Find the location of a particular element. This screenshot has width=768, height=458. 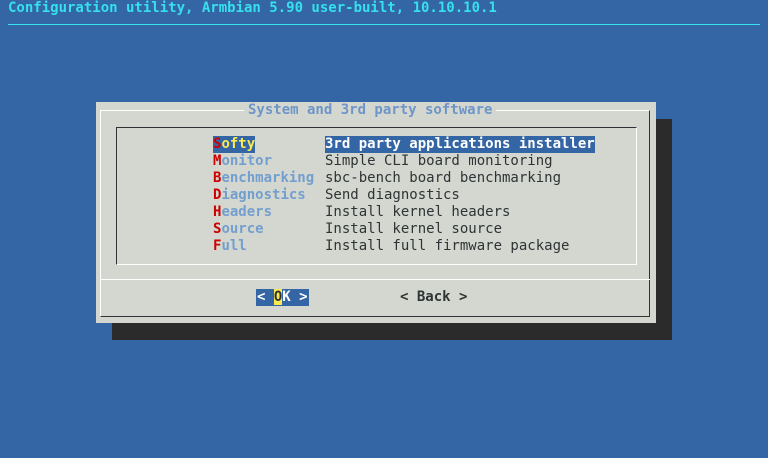

ok-button: < OK > is located at coordinates (282, 297).